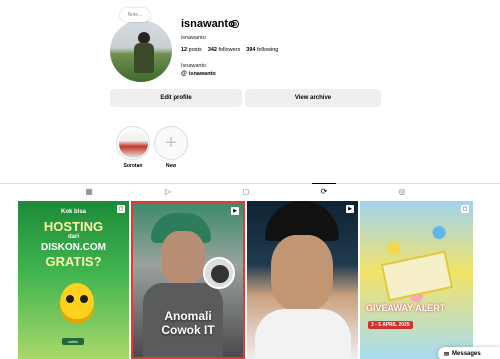 The image size is (500, 359). Describe the element at coordinates (235, 24) in the screenshot. I see `settings-gear-icon` at that location.